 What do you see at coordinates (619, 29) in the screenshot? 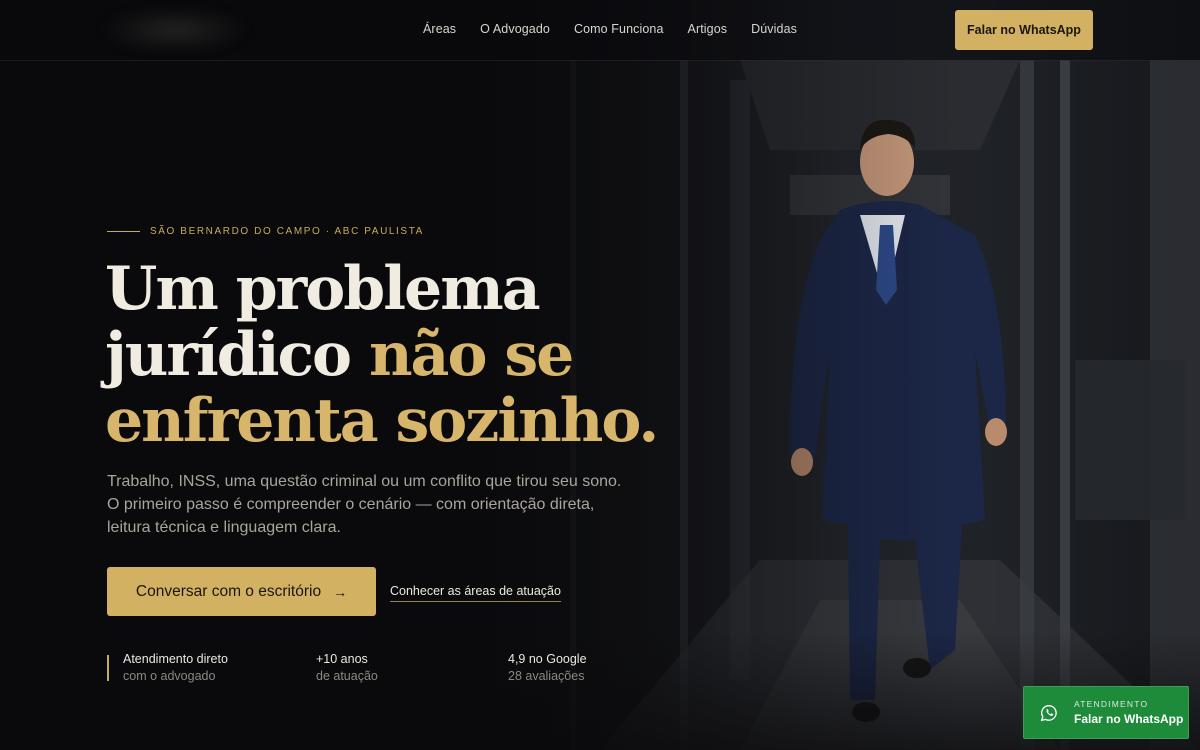
I see `nav-item-como-funciona: Como Funciona` at bounding box center [619, 29].